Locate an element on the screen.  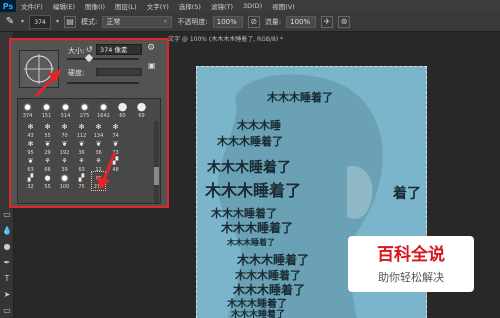
menu-3d: 3D(D) is located at coordinates (252, 6).